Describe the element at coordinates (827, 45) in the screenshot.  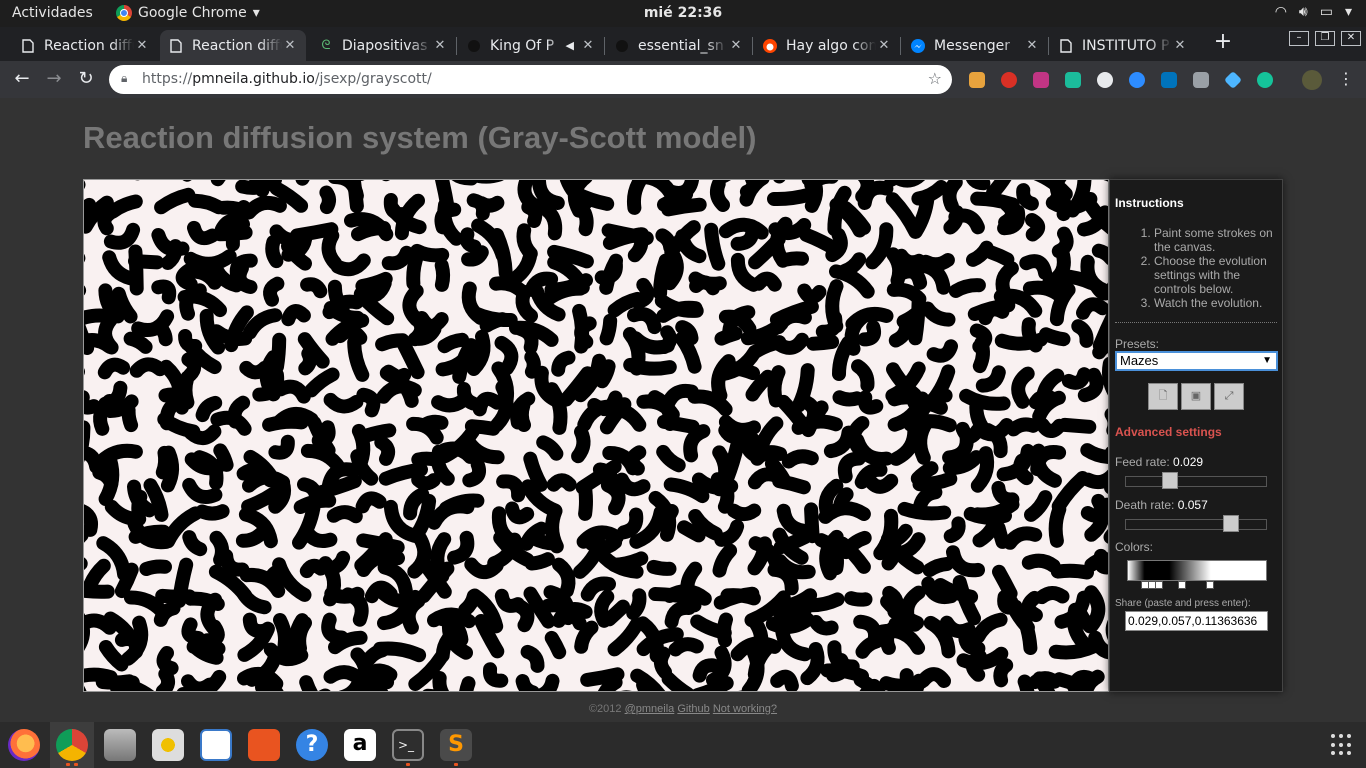
I see `tab-hay-algo: Hay algo con ✕` at that location.